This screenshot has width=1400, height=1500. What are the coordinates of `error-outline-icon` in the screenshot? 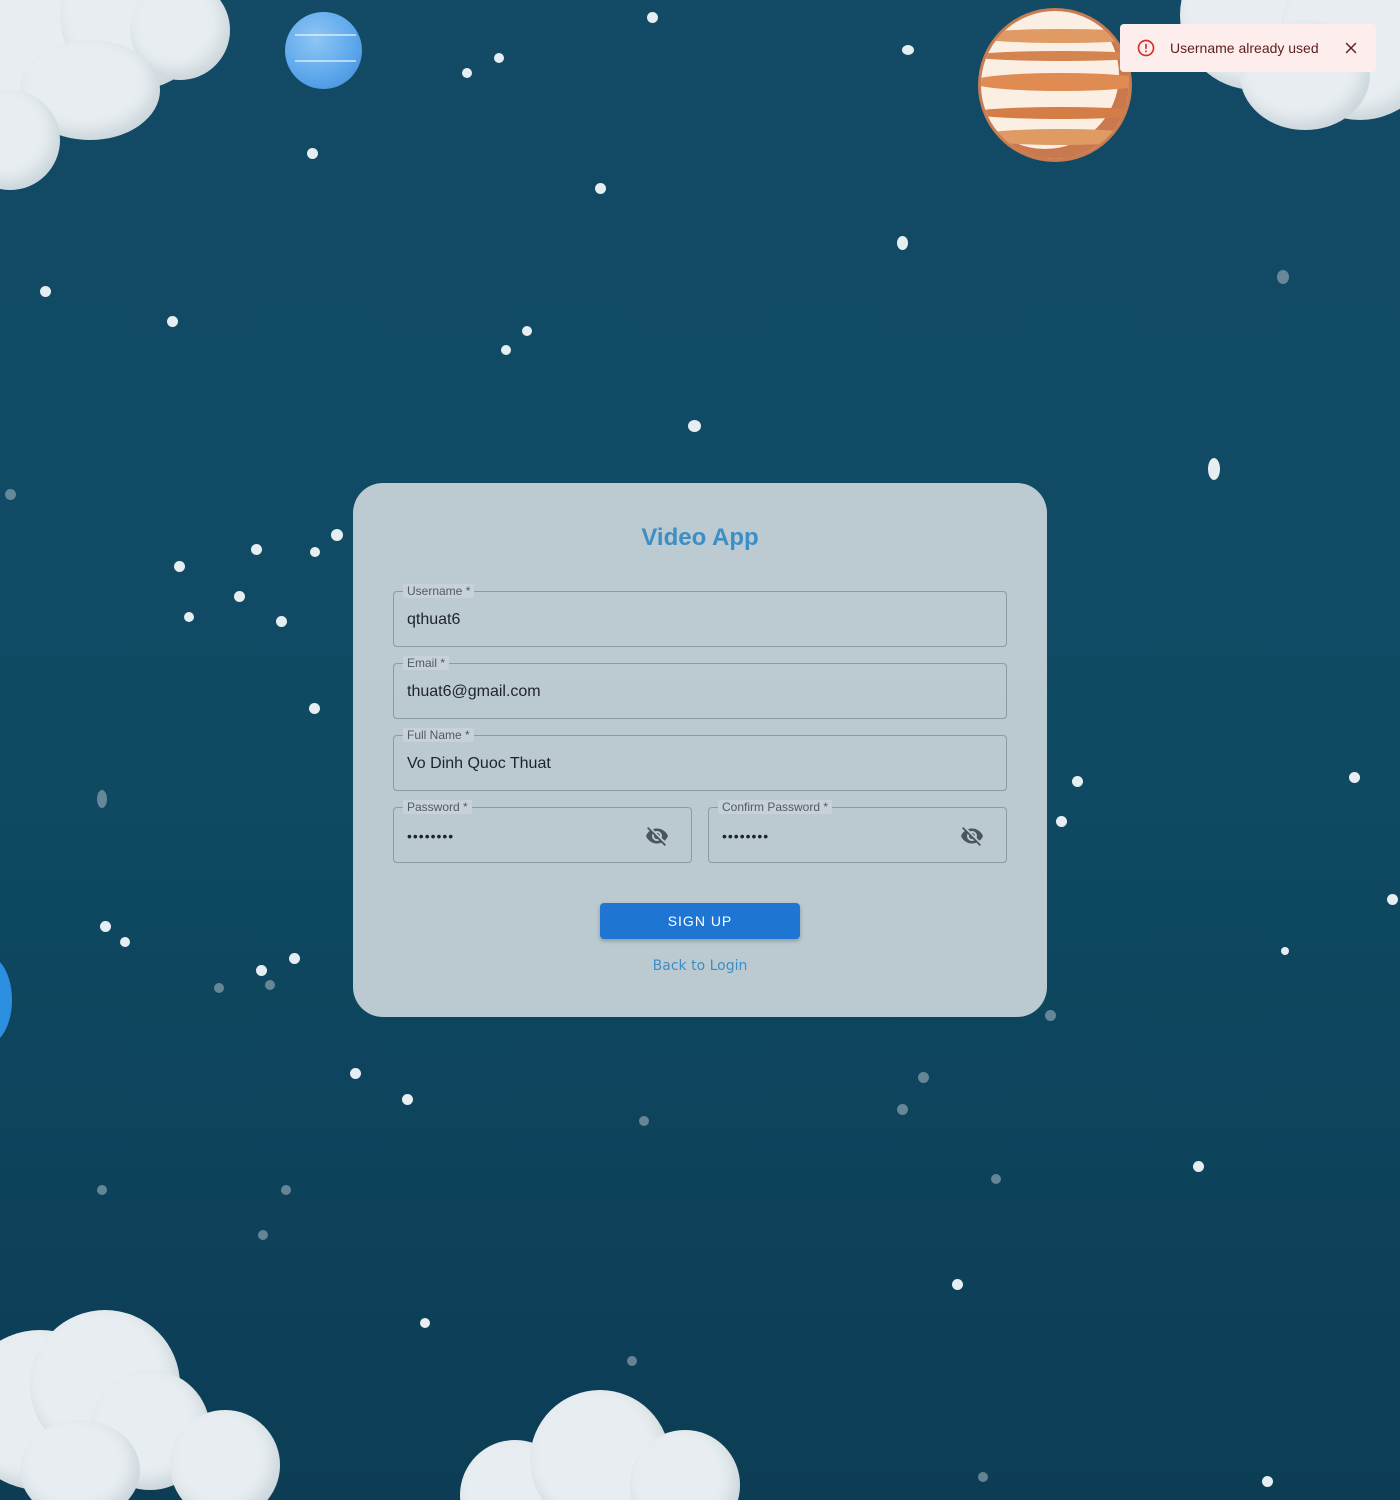 It's located at (1146, 48).